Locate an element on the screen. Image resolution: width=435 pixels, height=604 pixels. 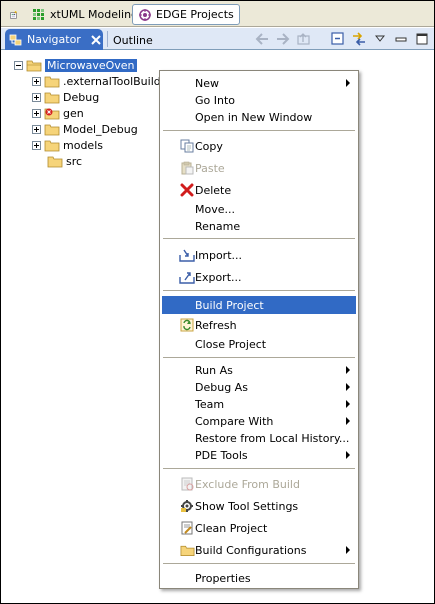
folder-error-icon is located at coordinates (52, 113).